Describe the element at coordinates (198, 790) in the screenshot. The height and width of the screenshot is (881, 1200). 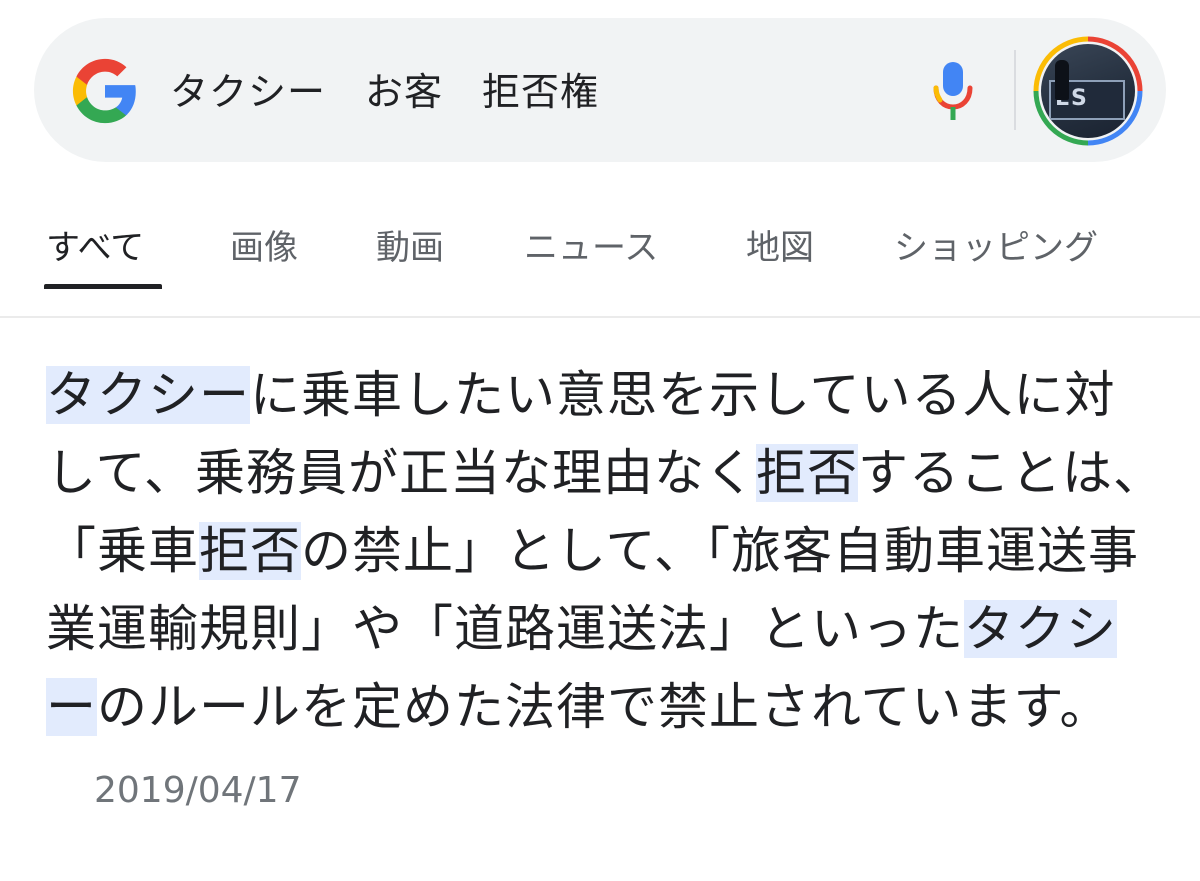
I see `snippet-date: 2019/04/17` at that location.